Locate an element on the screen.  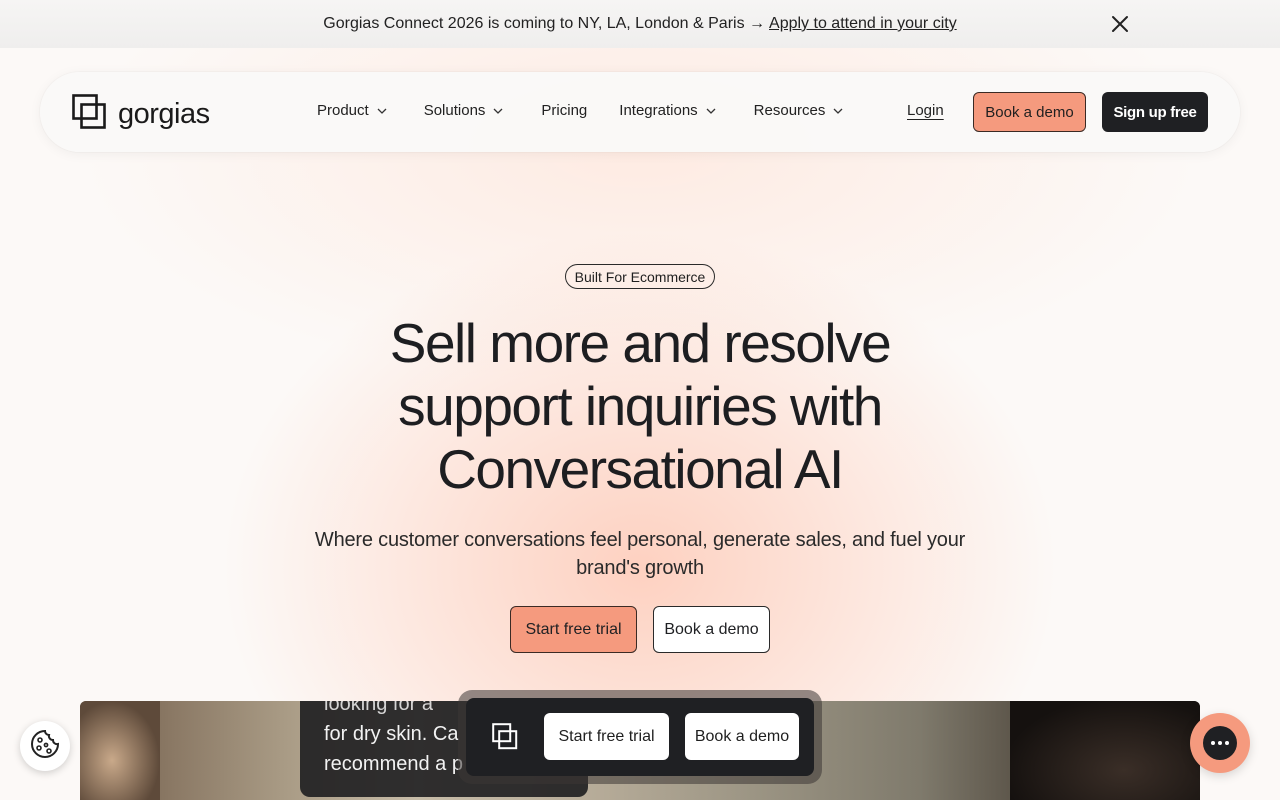
floating-cta-bar: Start free trial Book a demo is located at coordinates (640, 737).